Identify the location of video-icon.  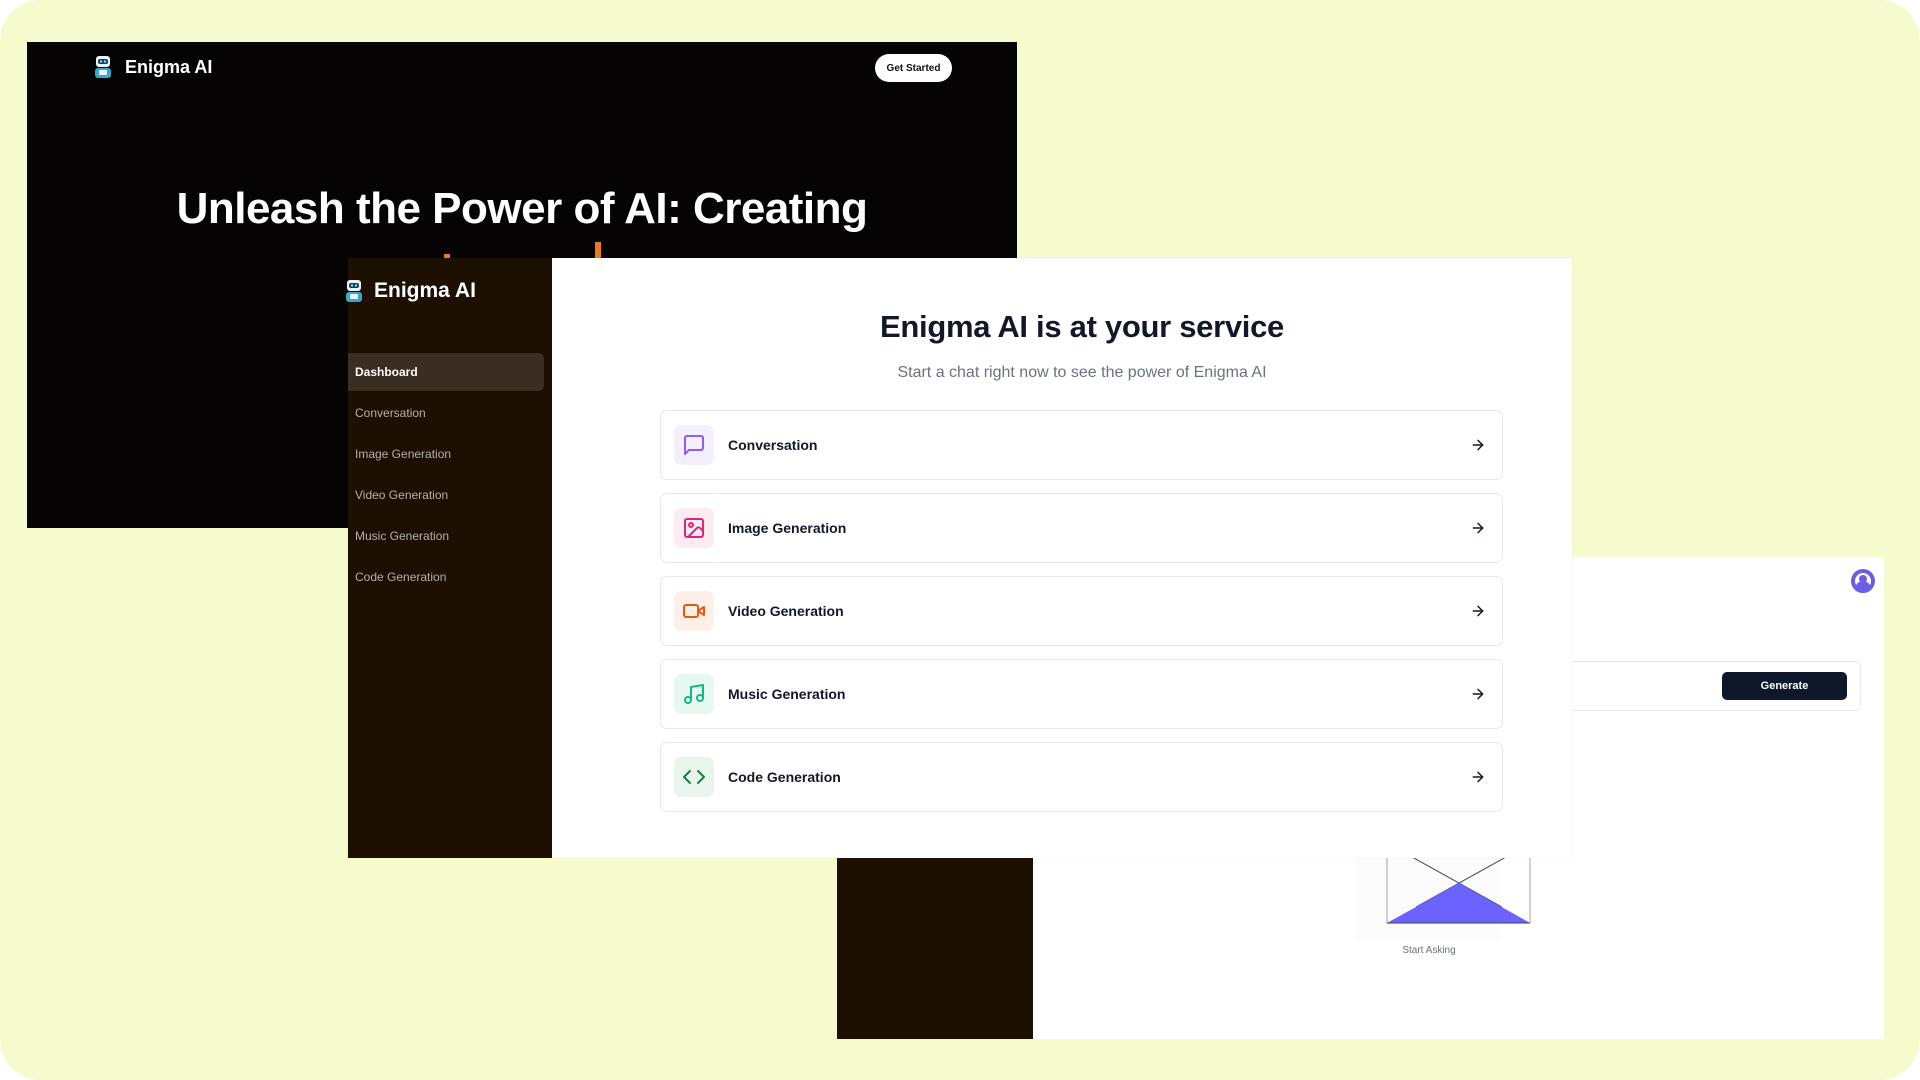
(694, 611).